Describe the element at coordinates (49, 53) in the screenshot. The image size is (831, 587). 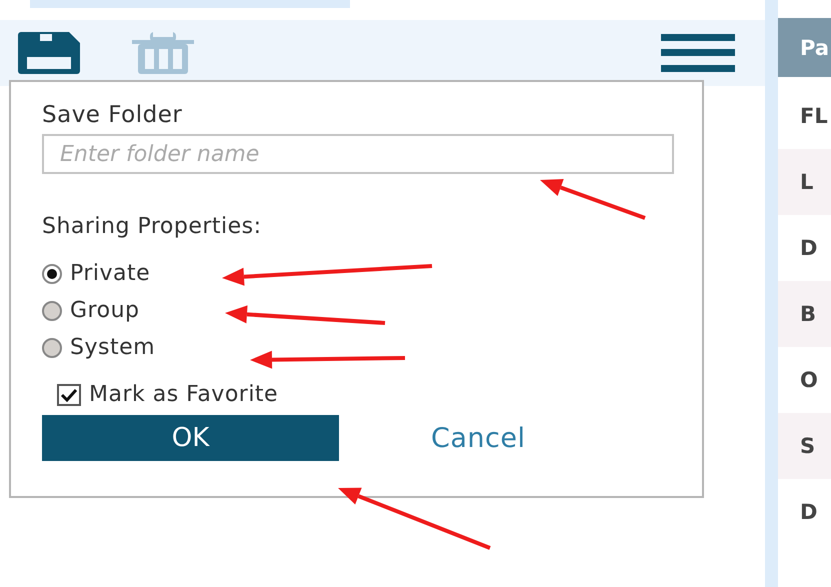
I see `save-icon` at that location.